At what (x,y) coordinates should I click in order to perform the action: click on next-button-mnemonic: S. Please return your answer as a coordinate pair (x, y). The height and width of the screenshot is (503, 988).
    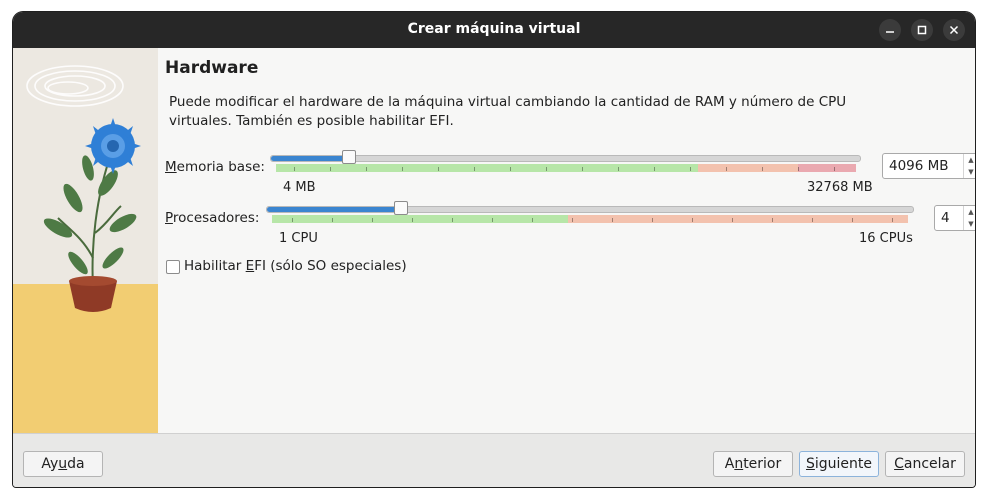
    Looking at the image, I should click on (810, 464).